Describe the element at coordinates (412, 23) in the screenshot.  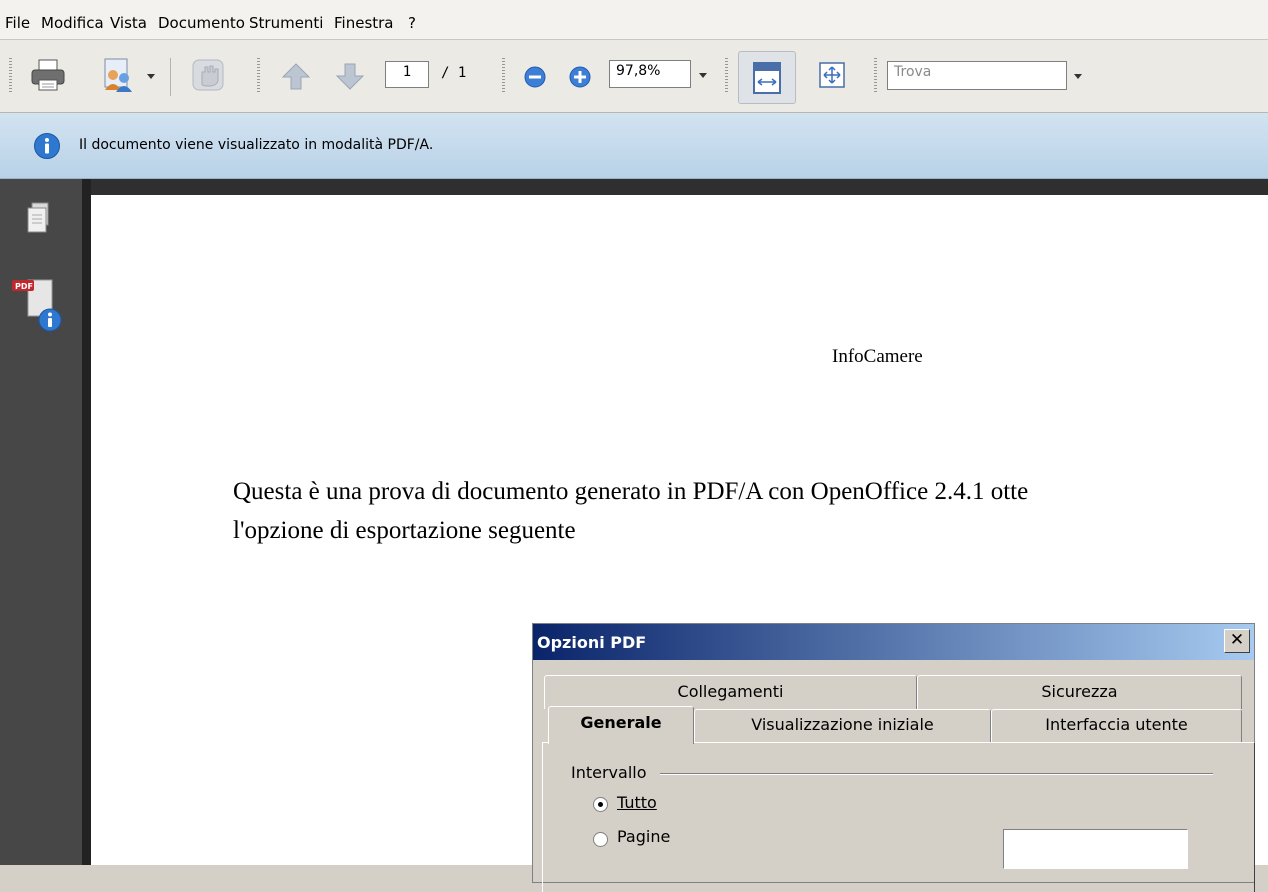
I see `menu-help: ?` at that location.